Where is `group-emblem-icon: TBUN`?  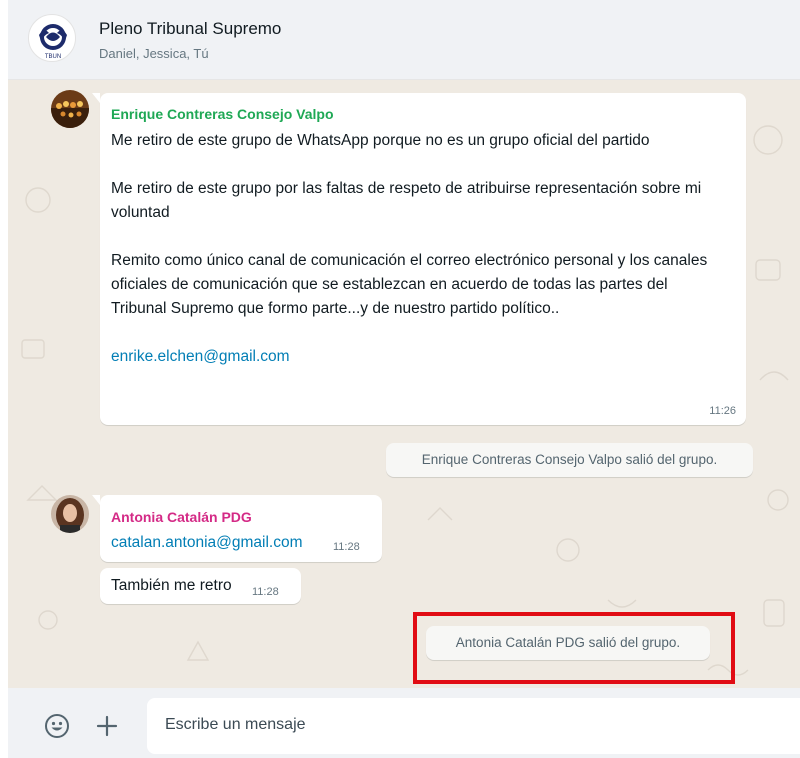
group-emblem-icon: TBUN is located at coordinates (53, 42).